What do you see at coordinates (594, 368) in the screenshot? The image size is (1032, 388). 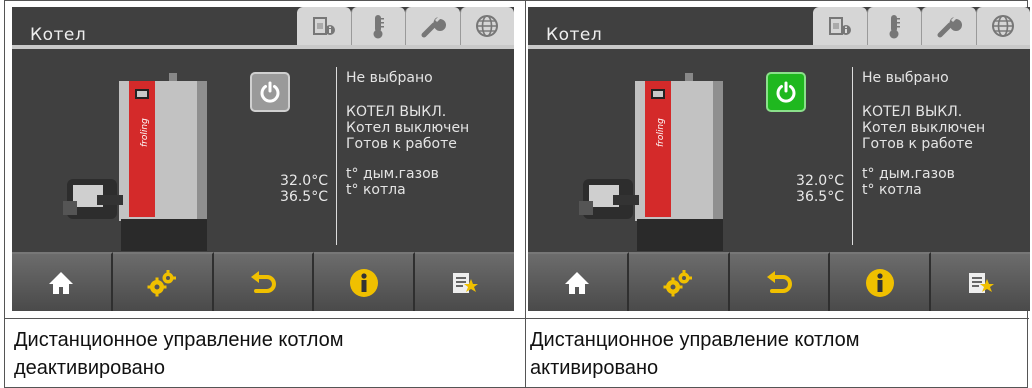 I see `caption-line: активировано` at bounding box center [594, 368].